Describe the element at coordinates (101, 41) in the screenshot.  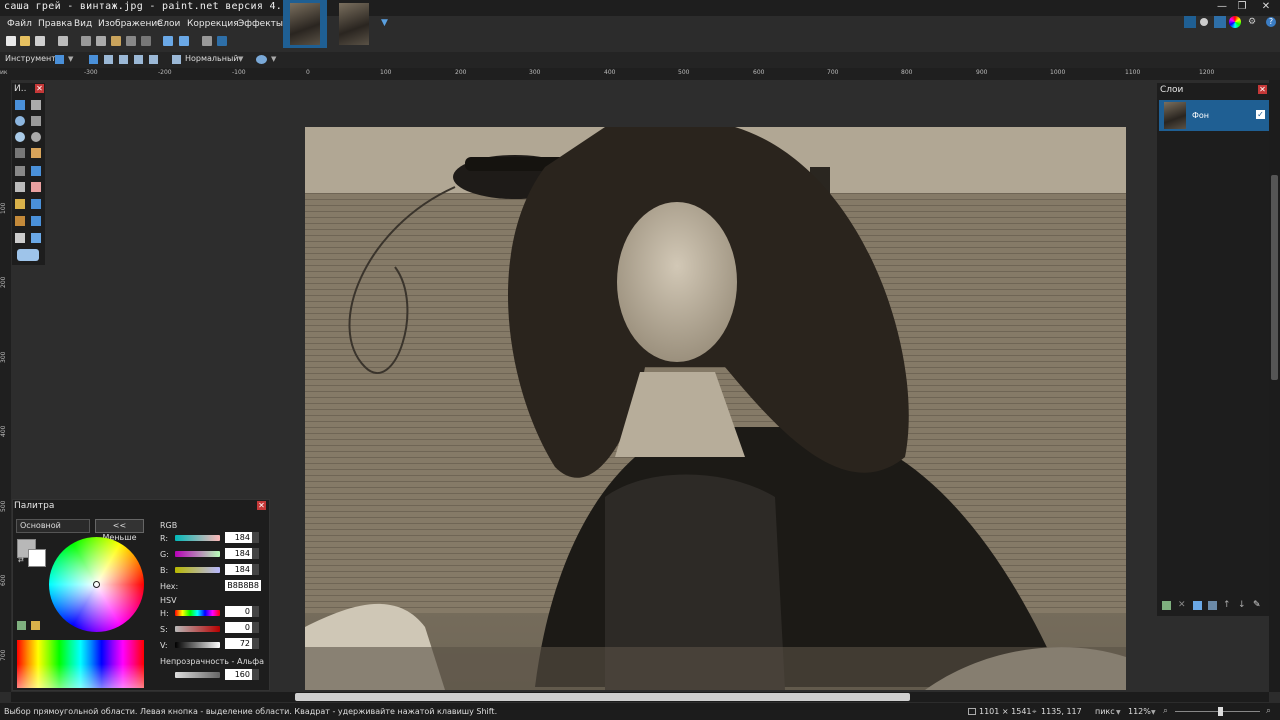
I see `copy-icon` at that location.